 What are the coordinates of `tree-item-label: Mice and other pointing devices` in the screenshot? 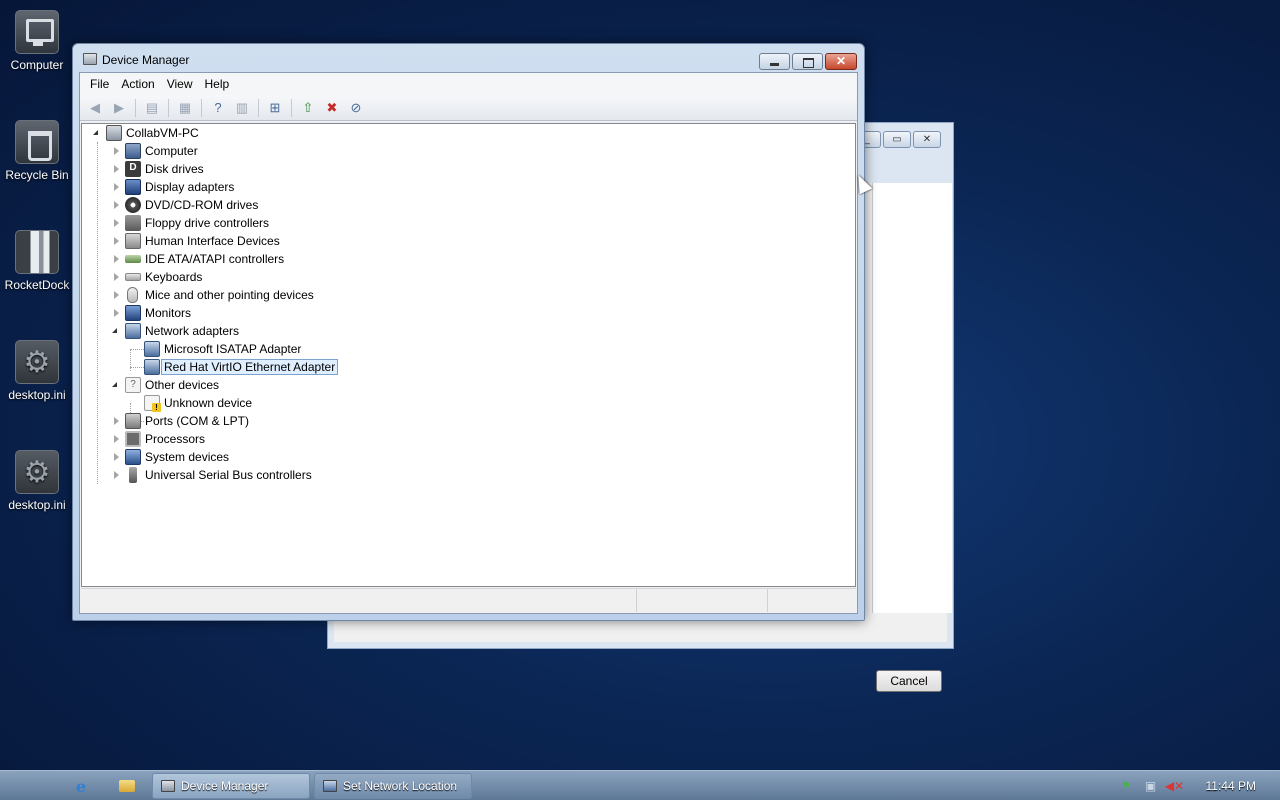 It's located at (229, 295).